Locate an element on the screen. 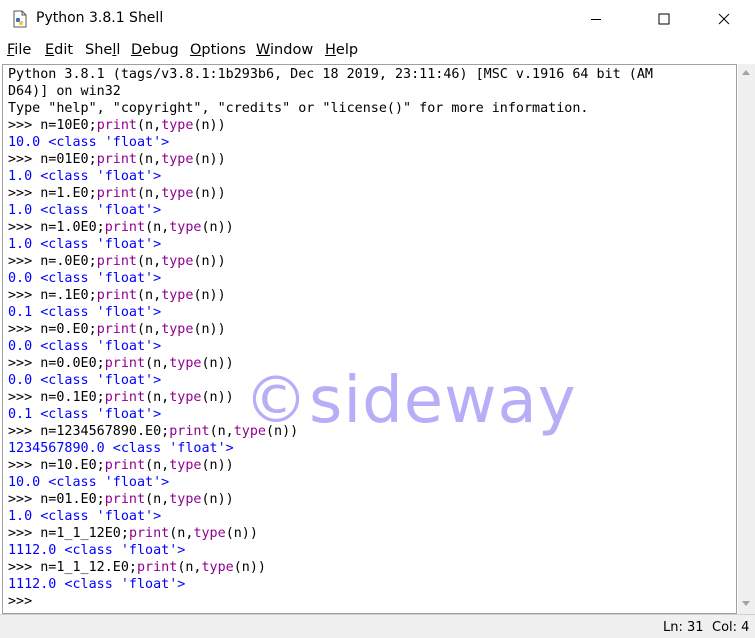 The image size is (755, 638). maximize-button is located at coordinates (664, 19).